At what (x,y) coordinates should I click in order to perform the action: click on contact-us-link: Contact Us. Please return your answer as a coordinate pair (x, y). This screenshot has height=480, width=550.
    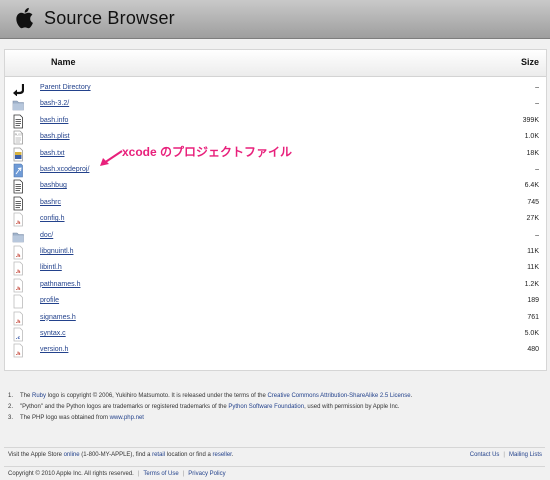
    Looking at the image, I should click on (485, 455).